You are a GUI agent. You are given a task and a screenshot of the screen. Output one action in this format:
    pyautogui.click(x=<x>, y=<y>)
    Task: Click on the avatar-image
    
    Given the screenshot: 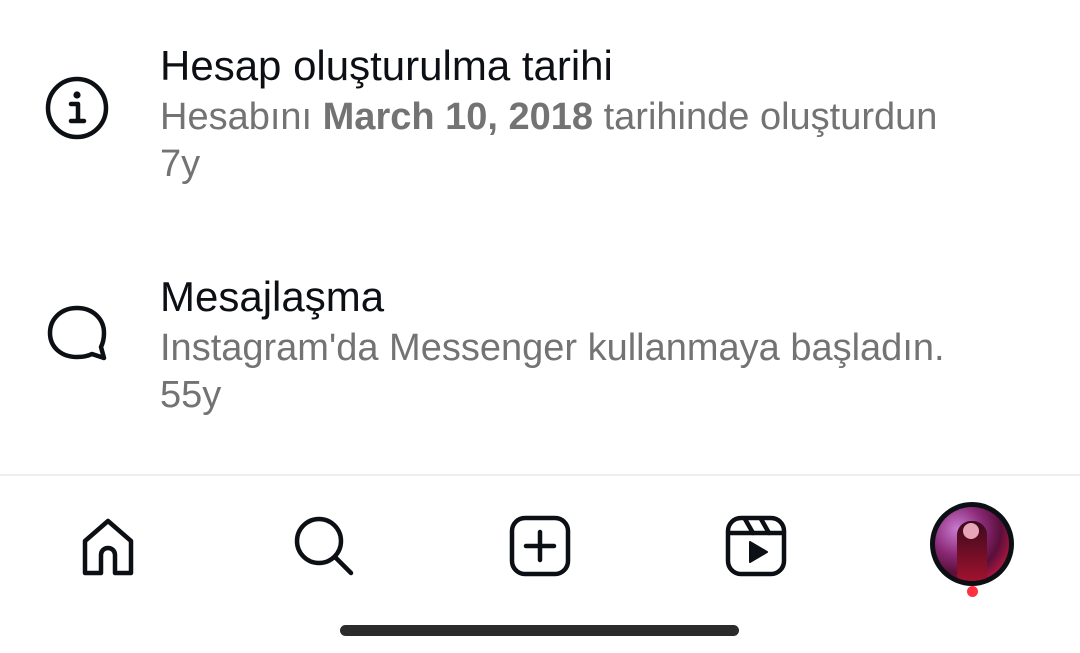 What is the action you would take?
    pyautogui.click(x=972, y=544)
    